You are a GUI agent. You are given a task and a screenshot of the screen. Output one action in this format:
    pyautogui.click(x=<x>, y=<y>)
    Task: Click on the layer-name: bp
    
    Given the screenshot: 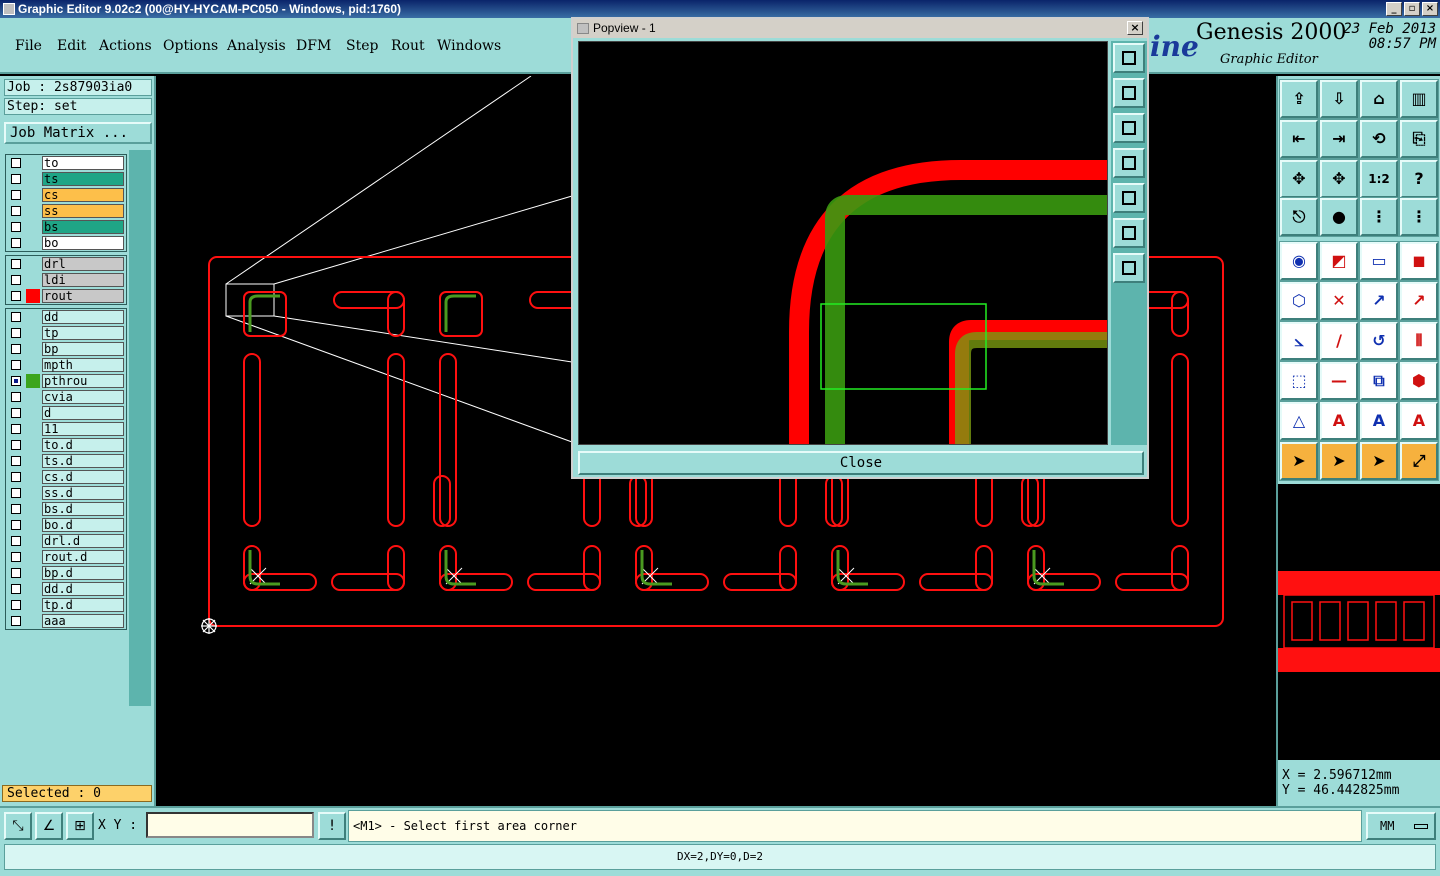 What is the action you would take?
    pyautogui.click(x=83, y=349)
    